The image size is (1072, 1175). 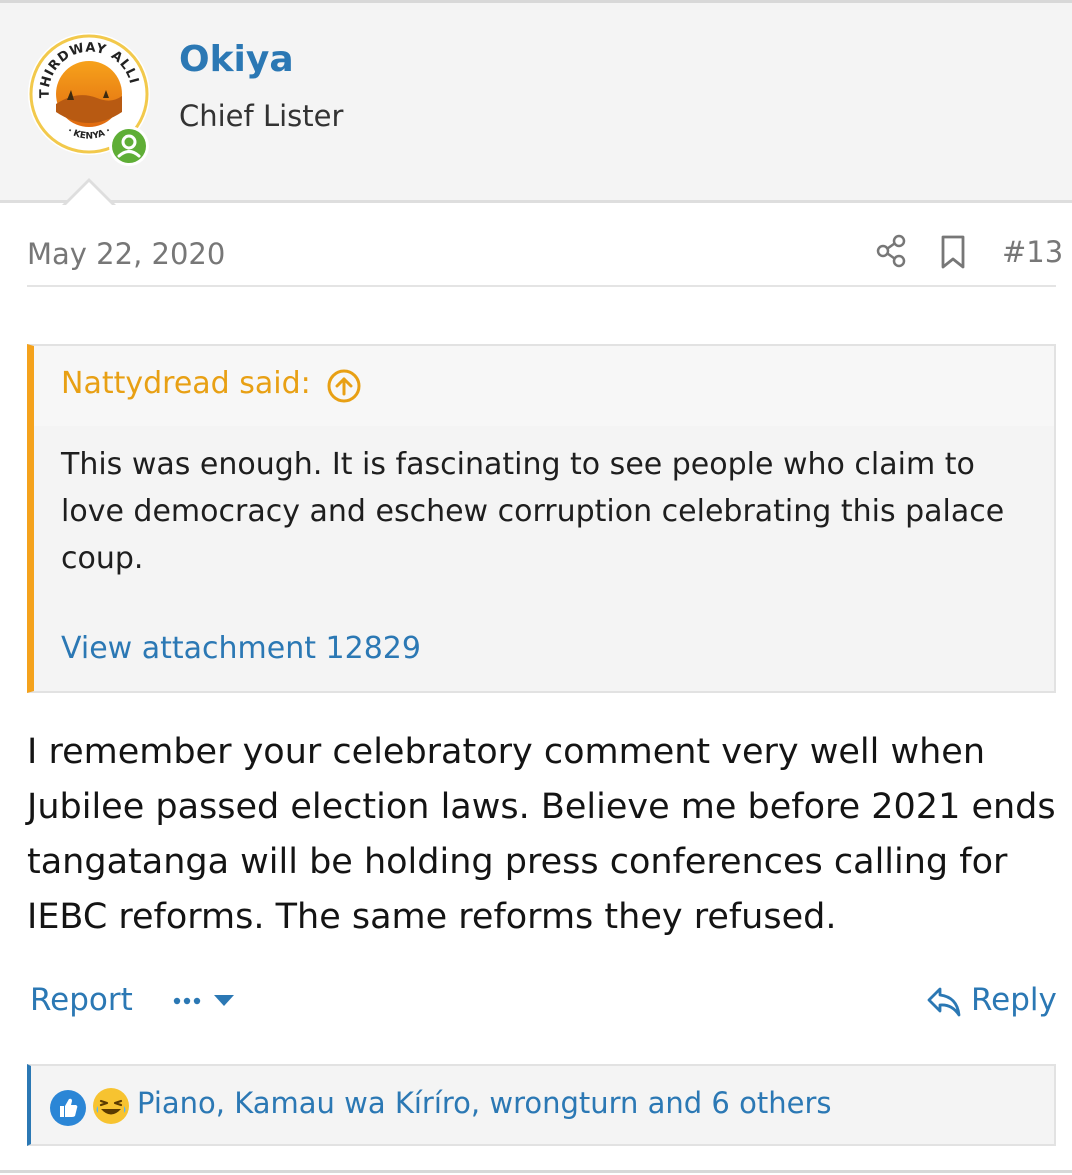 I want to click on username: Okiya, so click(x=236, y=59).